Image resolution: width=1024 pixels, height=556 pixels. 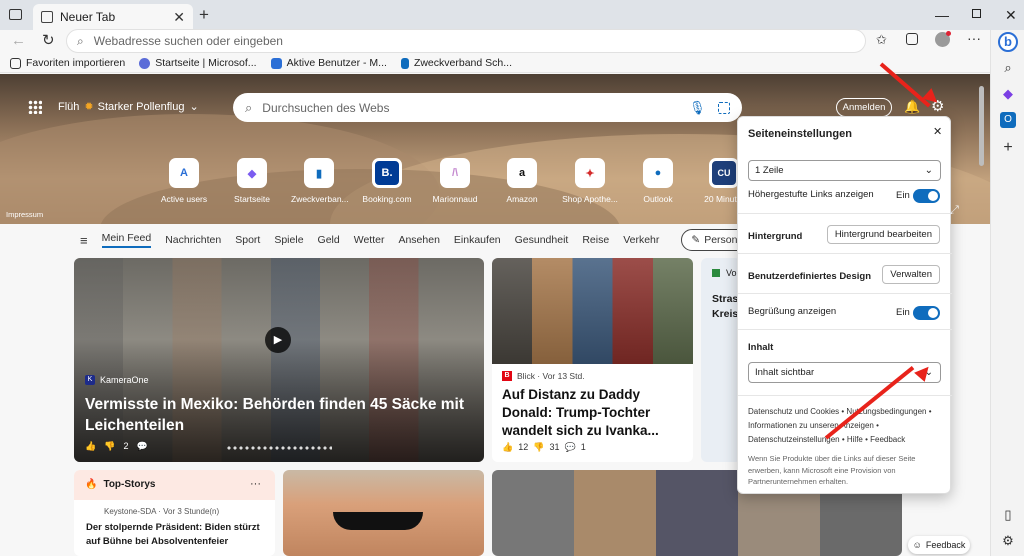 I want to click on shopping-icon: ◆, so click(x=1008, y=94).